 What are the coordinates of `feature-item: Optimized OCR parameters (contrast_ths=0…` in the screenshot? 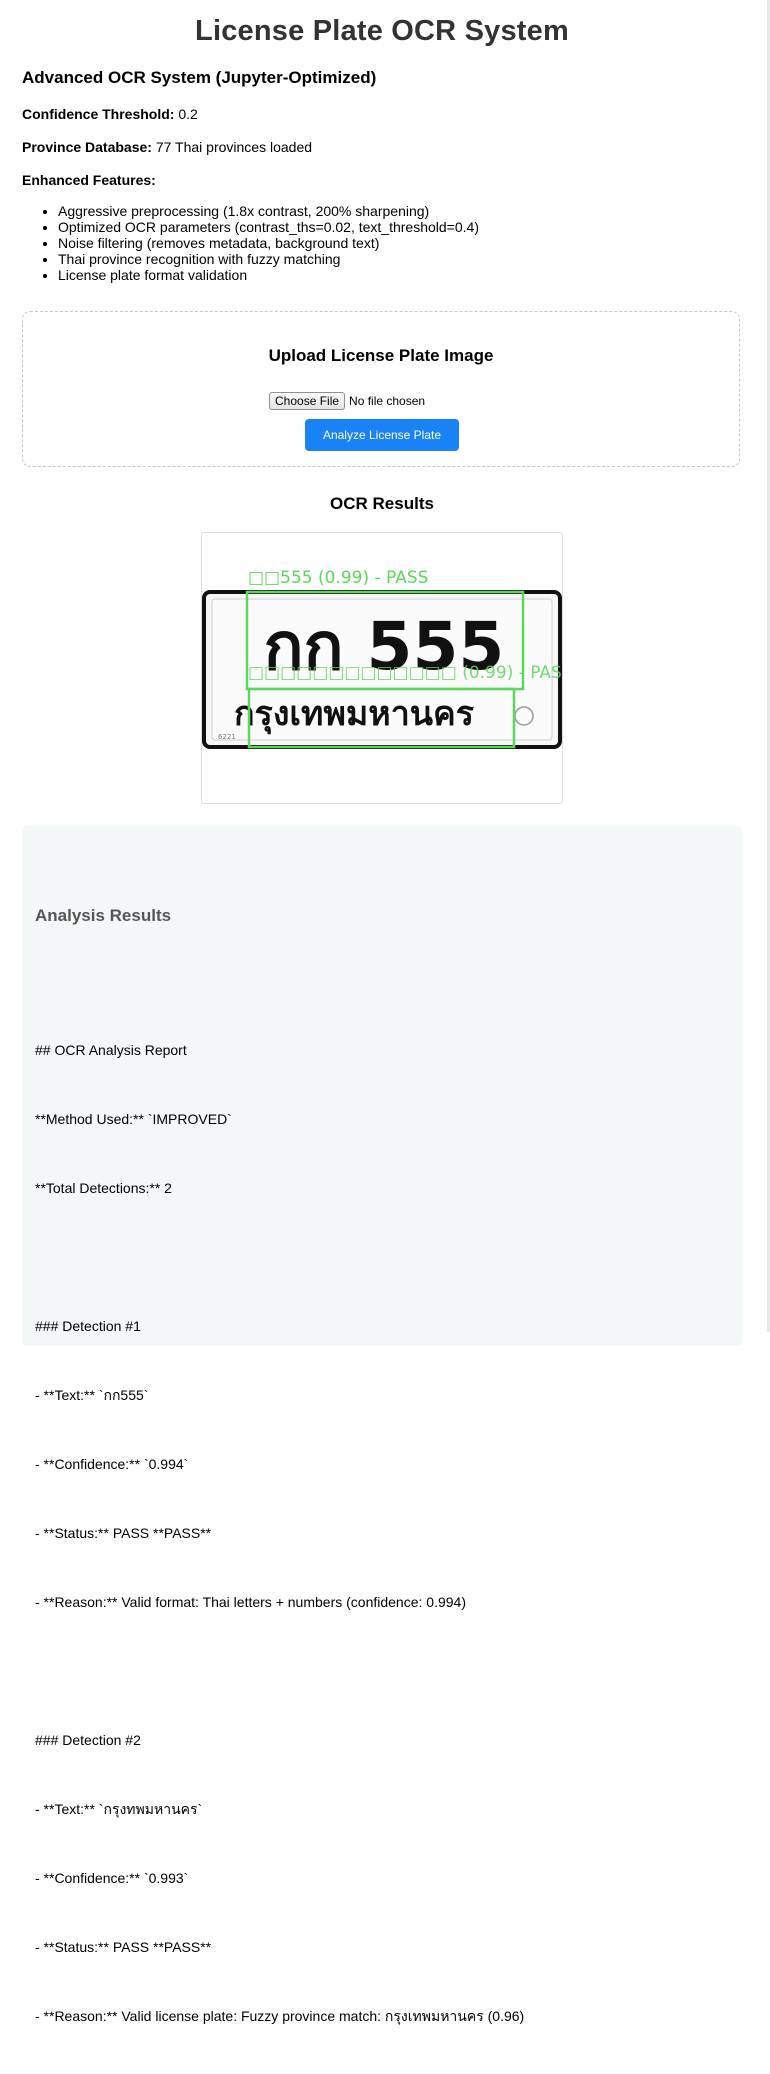 It's located at (400, 227).